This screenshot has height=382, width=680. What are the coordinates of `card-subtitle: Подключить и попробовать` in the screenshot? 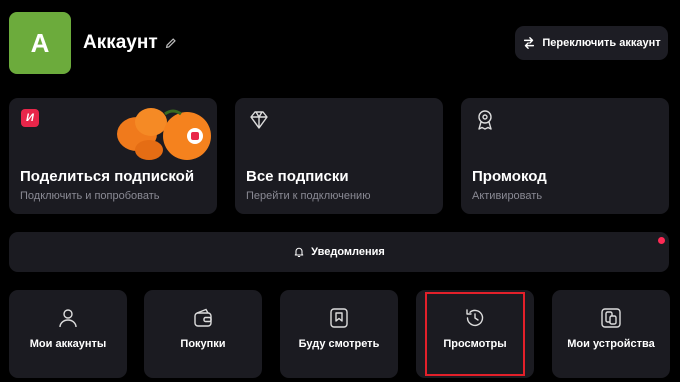 It's located at (90, 196).